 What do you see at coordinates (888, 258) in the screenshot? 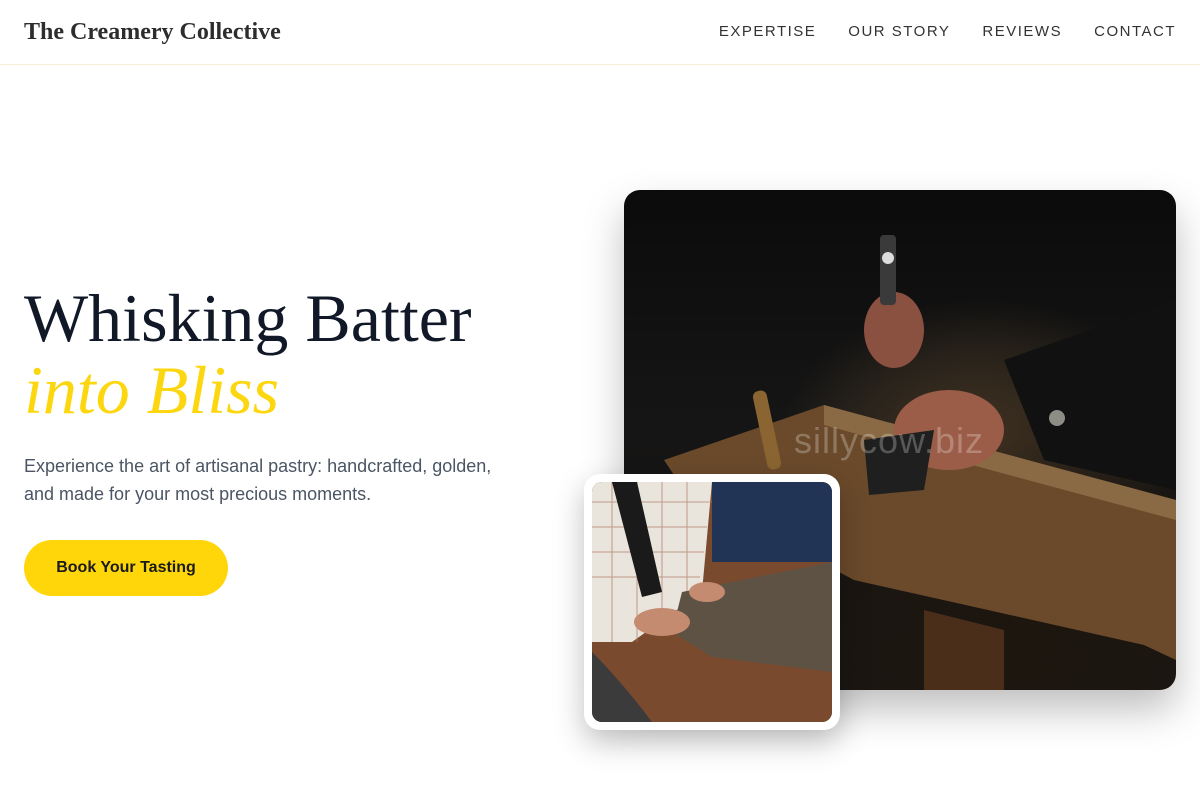
I see `tool-tip` at bounding box center [888, 258].